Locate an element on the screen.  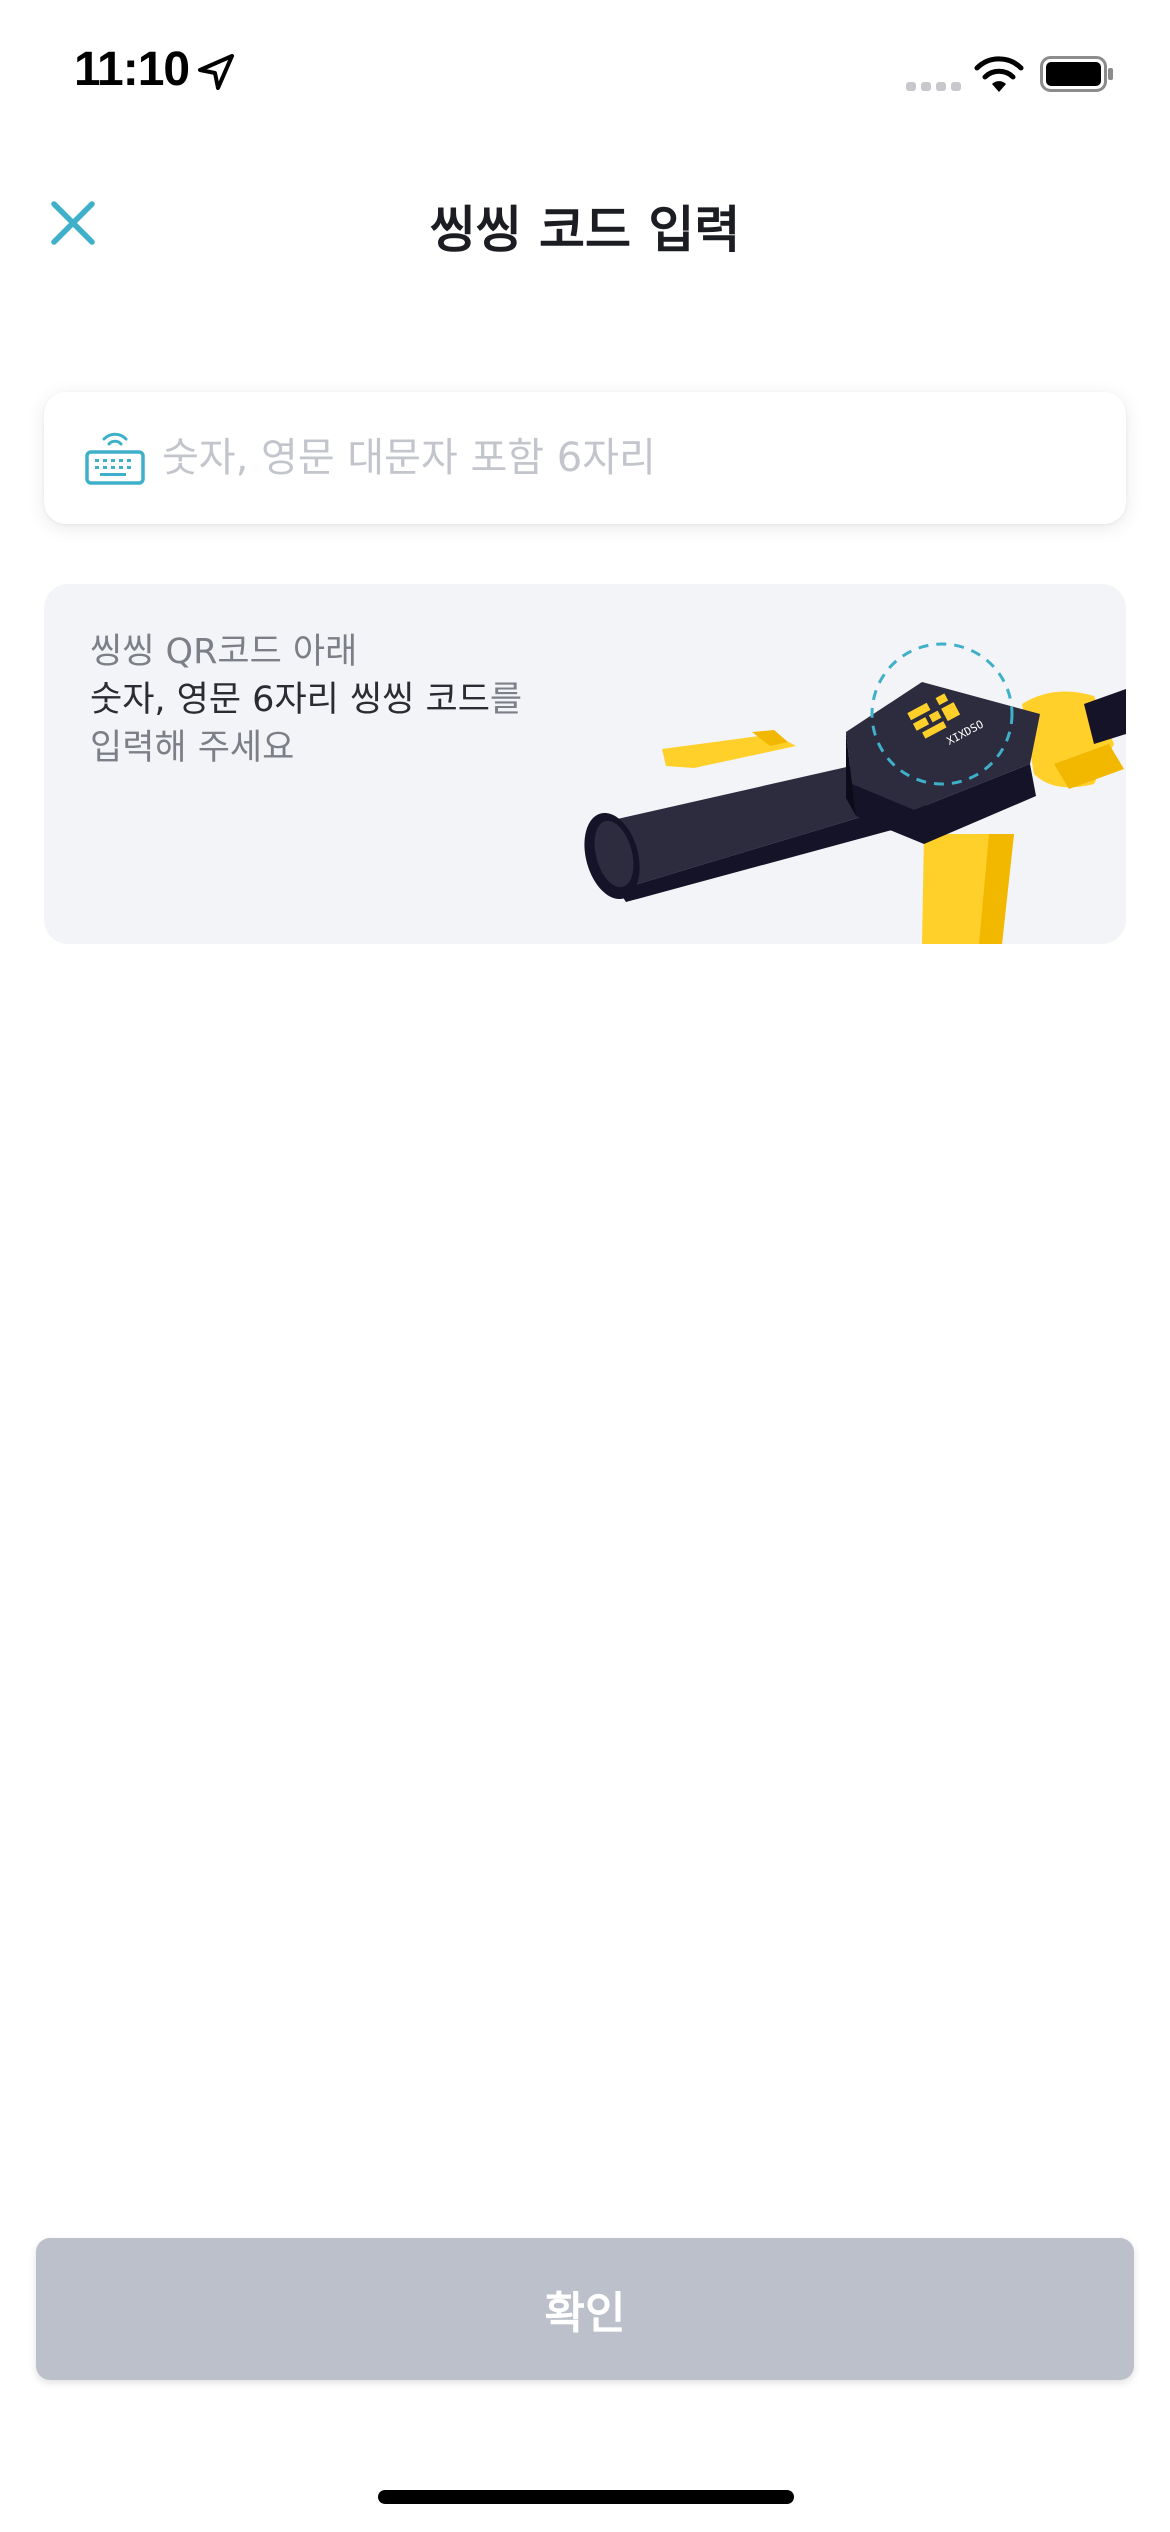
location-arrow-icon is located at coordinates (216, 72).